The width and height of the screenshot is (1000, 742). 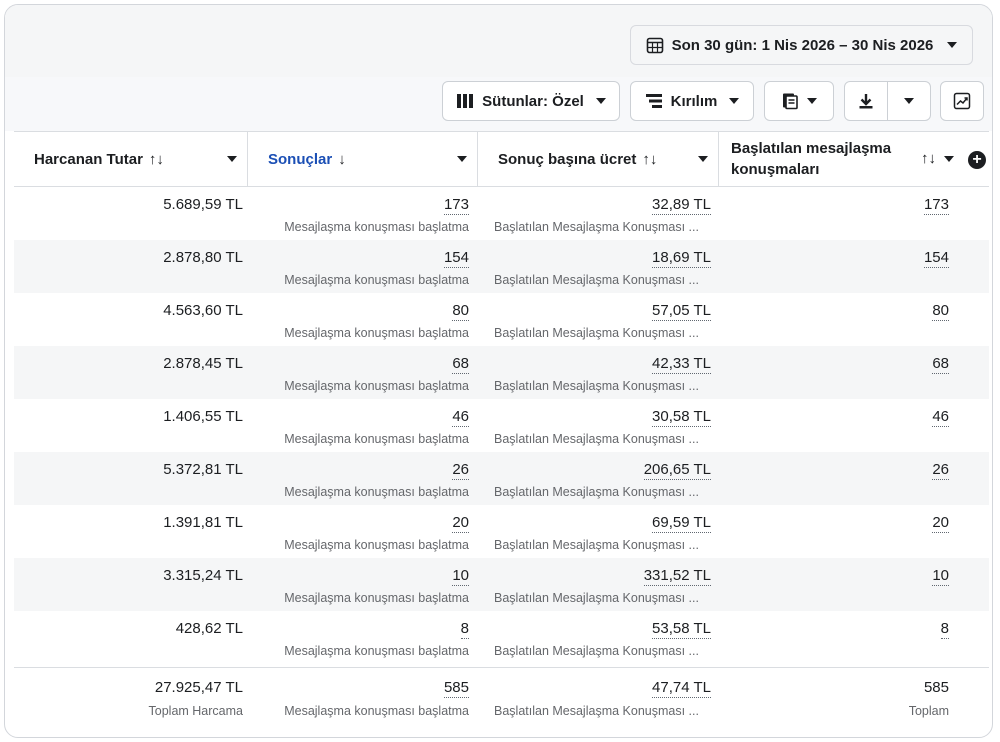 What do you see at coordinates (940, 470) in the screenshot?
I see `conversations-value: 26` at bounding box center [940, 470].